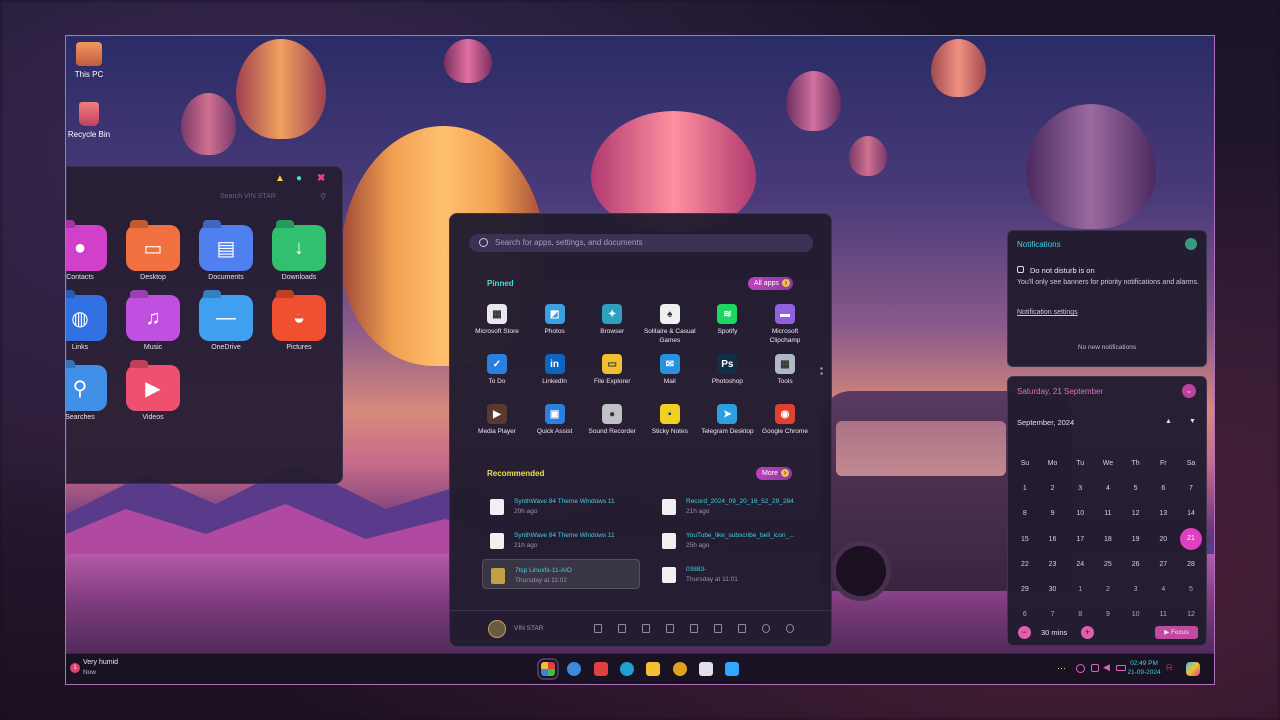 Image resolution: width=1280 pixels, height=720 pixels. What do you see at coordinates (89, 253) in the screenshot?
I see `folder-item: ● Contacts` at bounding box center [89, 253].